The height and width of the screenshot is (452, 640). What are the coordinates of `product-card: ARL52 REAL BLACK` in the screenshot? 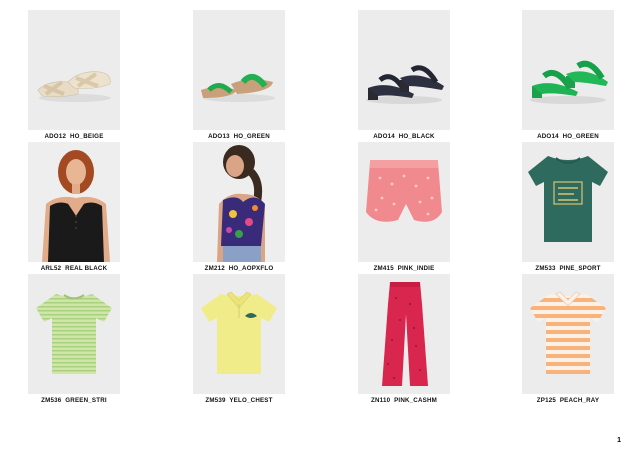 It's located at (74, 207).